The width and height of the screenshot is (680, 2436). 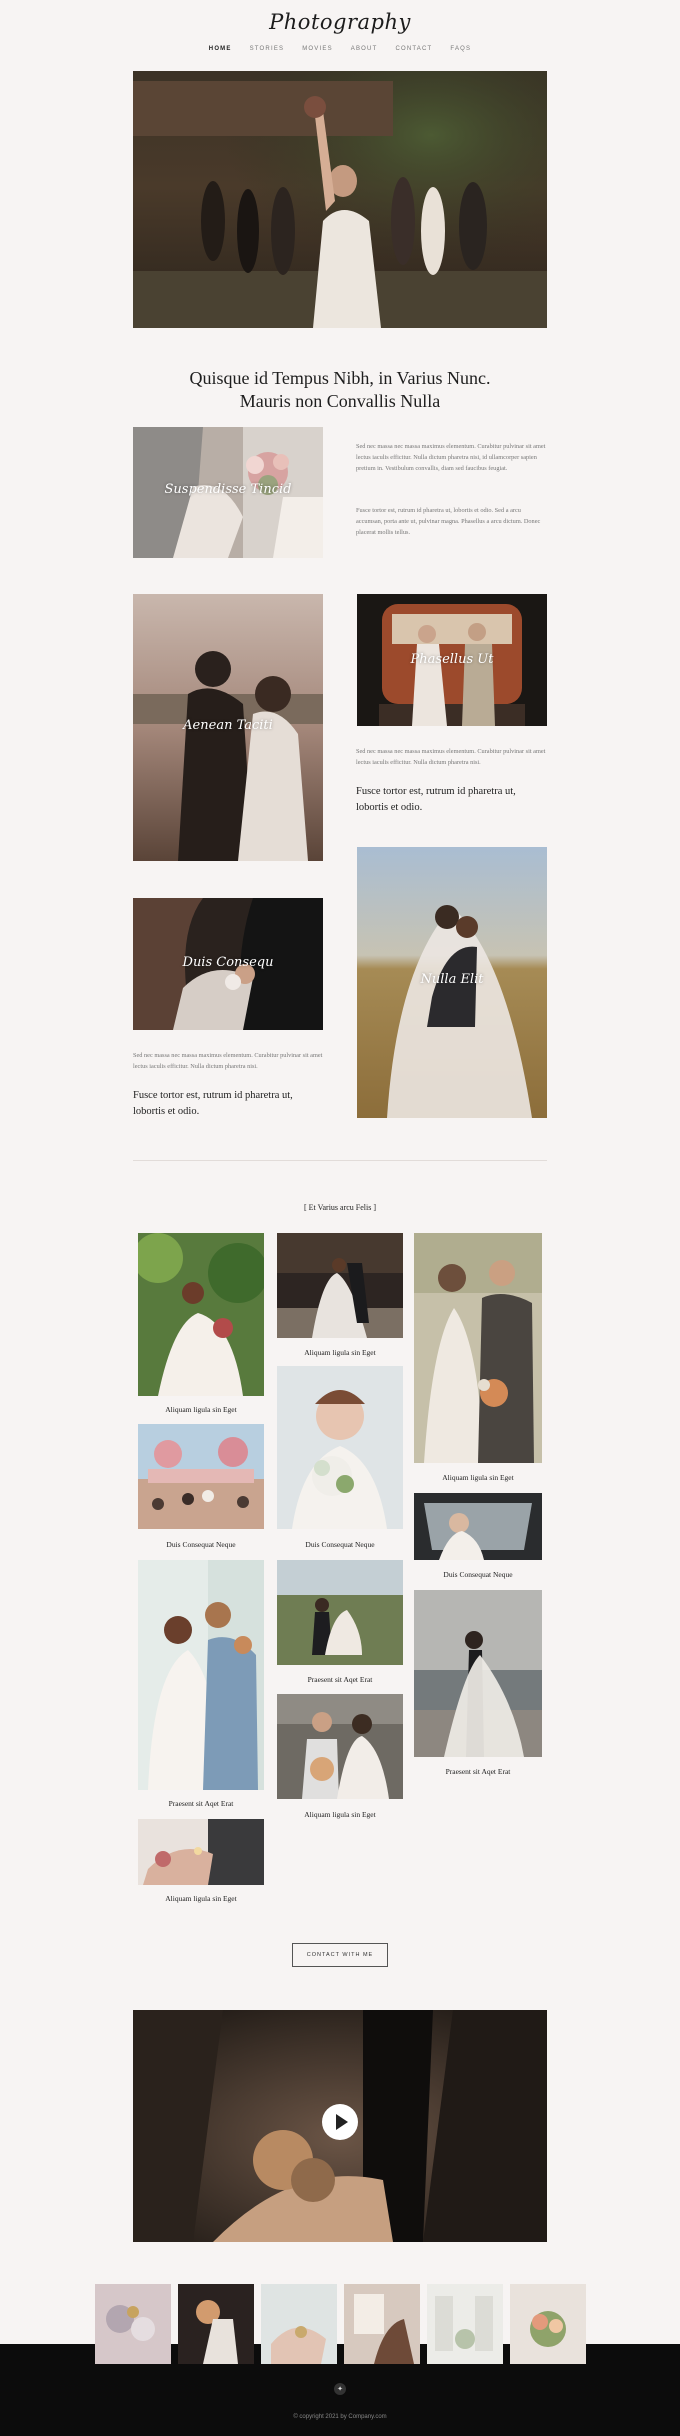 I want to click on nav-home: HOME, so click(x=220, y=49).